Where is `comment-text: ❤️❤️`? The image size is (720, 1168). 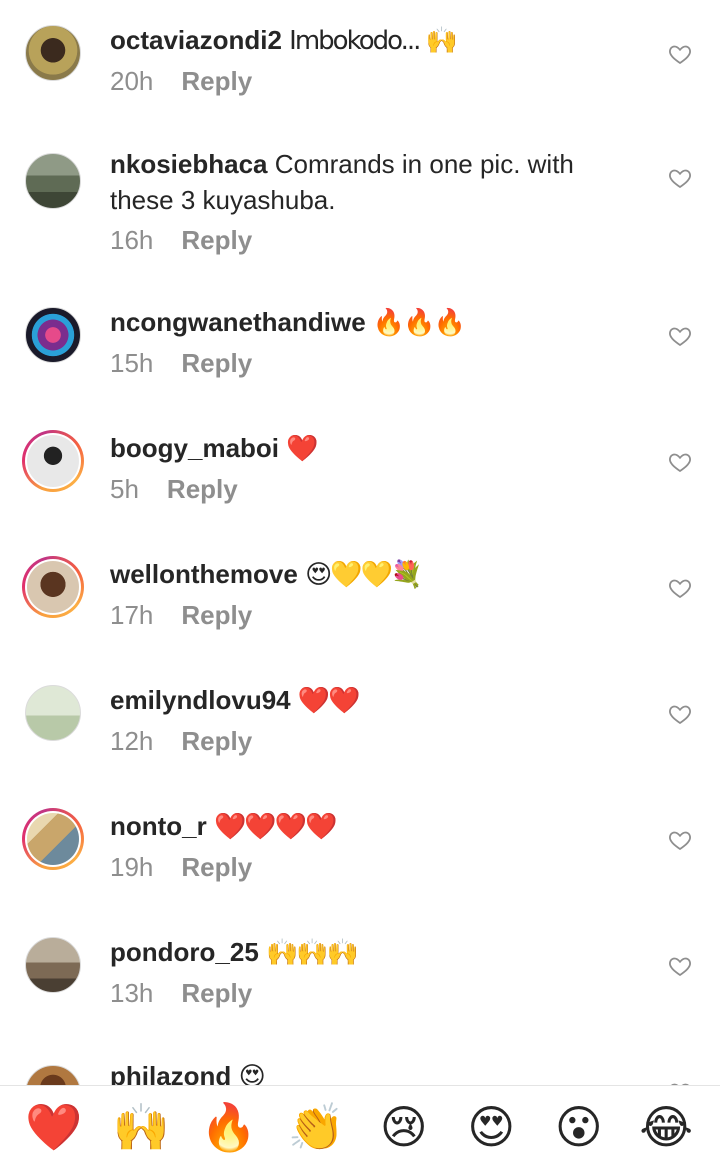
comment-text: ❤️❤️ is located at coordinates (329, 701).